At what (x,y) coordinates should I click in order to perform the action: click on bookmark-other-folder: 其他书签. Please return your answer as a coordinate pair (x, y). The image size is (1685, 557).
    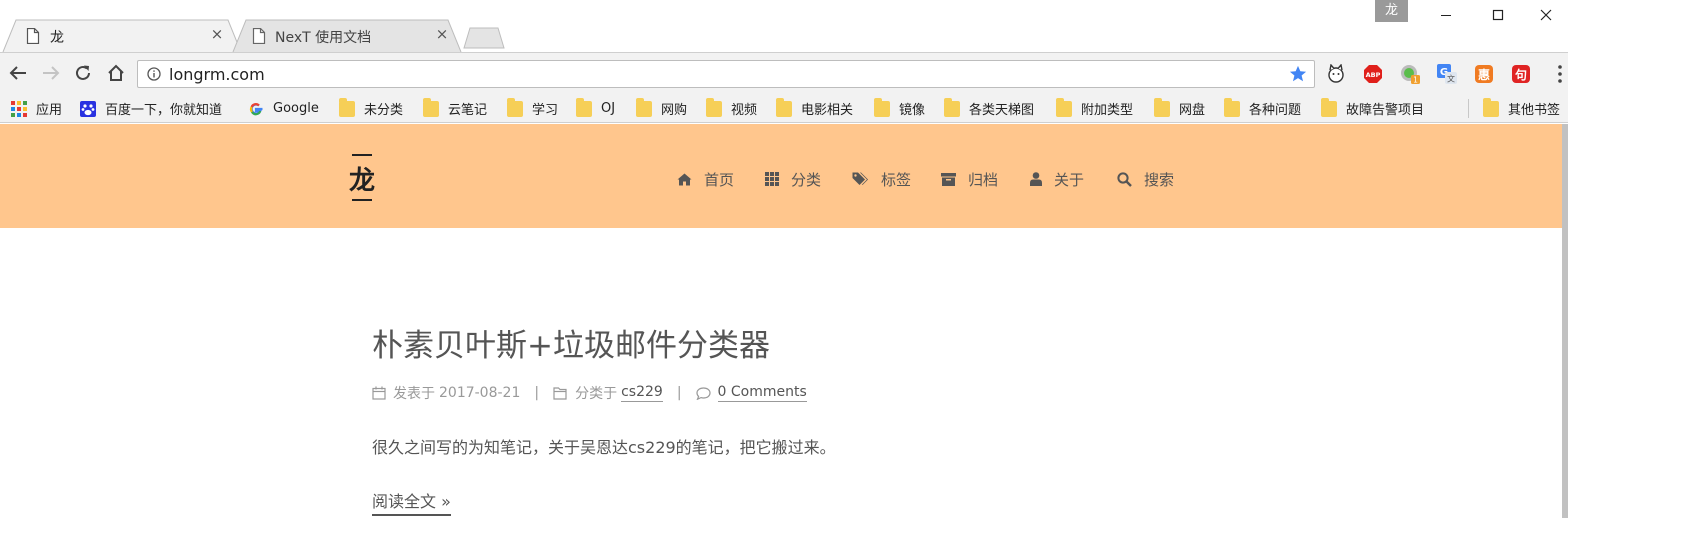
    Looking at the image, I should click on (1521, 108).